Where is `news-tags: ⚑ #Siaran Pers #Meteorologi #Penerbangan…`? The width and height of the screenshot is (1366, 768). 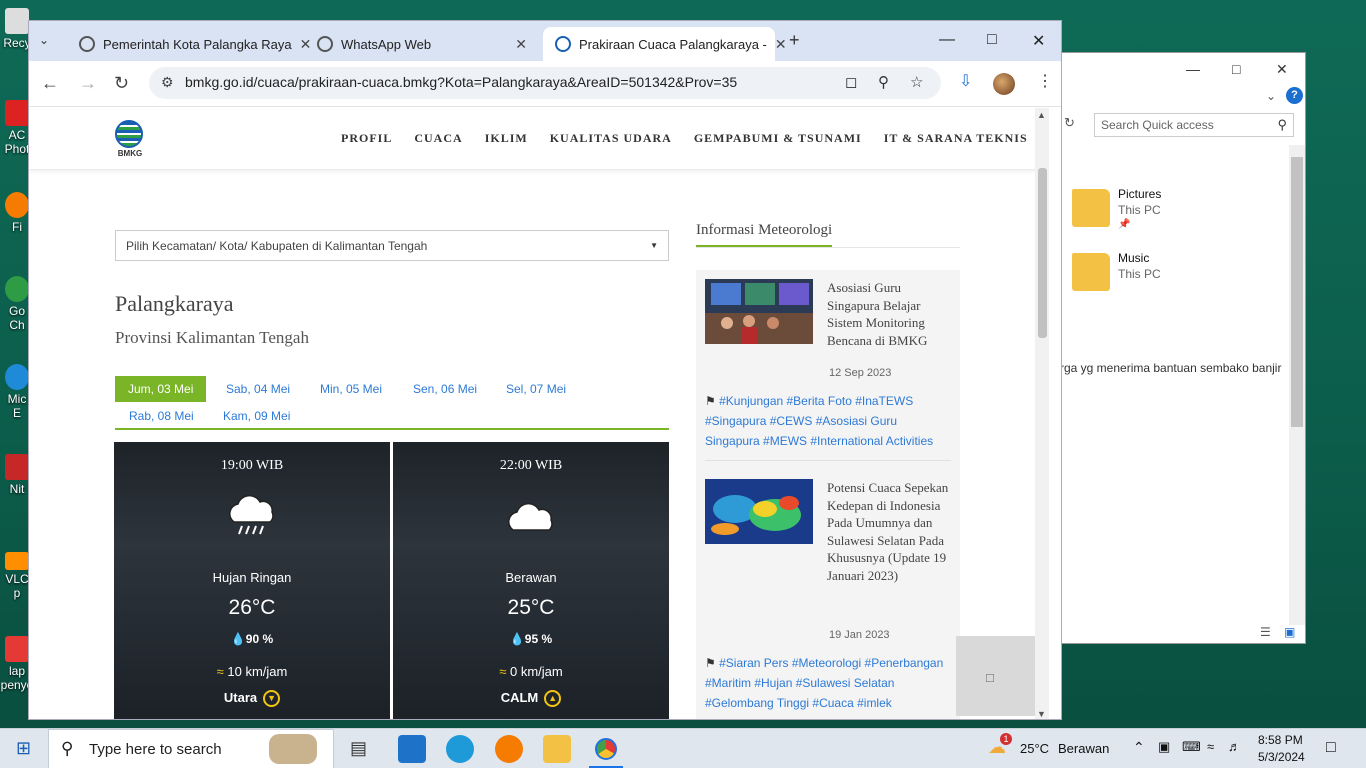 news-tags: ⚑ #Siaran Pers #Meteorologi #Penerbangan… is located at coordinates (828, 683).